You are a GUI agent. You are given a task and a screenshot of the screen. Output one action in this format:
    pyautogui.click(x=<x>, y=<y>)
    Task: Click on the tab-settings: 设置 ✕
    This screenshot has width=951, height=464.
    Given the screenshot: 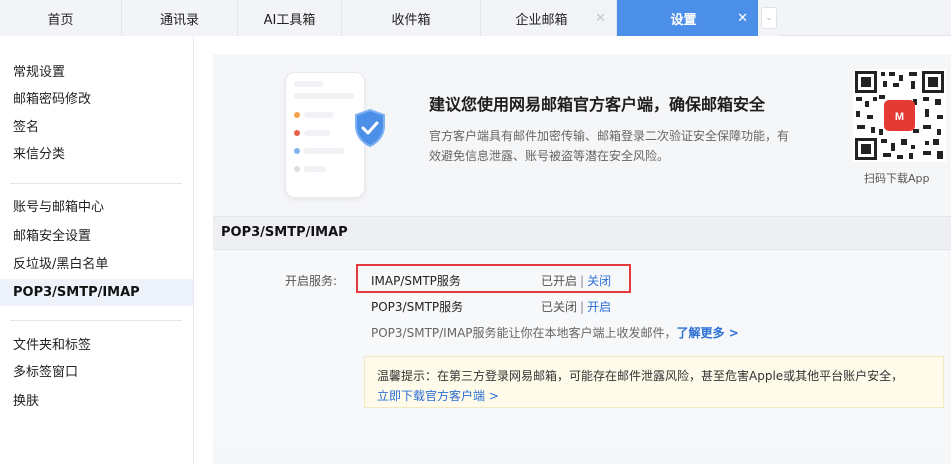 What is the action you would take?
    pyautogui.click(x=687, y=18)
    